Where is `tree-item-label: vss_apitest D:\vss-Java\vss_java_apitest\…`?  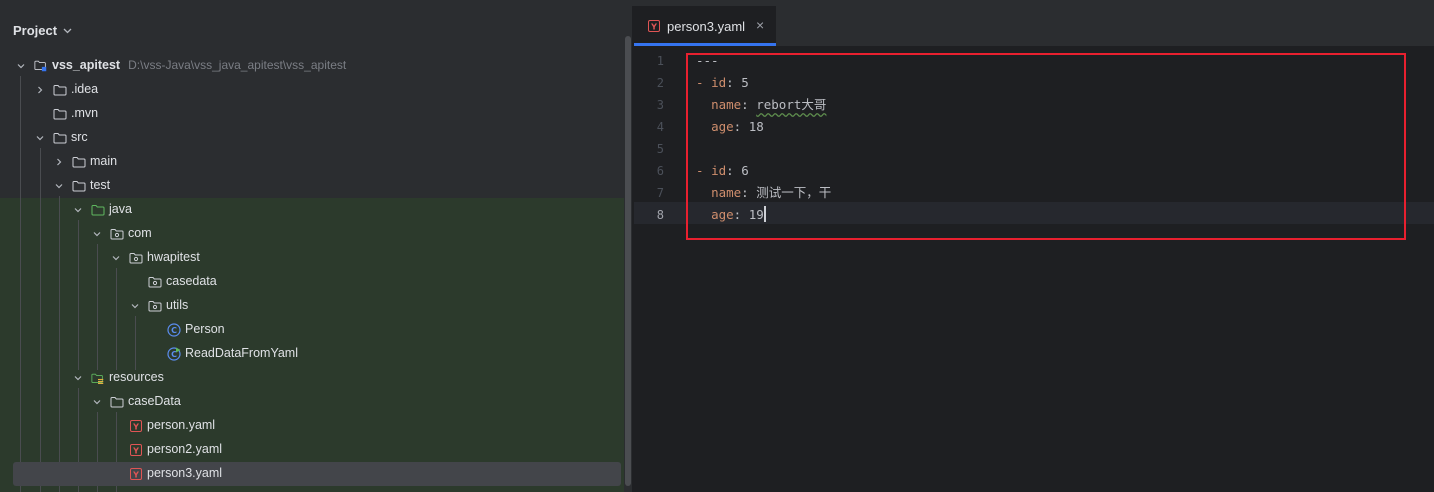 tree-item-label: vss_apitest D:\vss-Java\vss_java_apitest\… is located at coordinates (199, 65).